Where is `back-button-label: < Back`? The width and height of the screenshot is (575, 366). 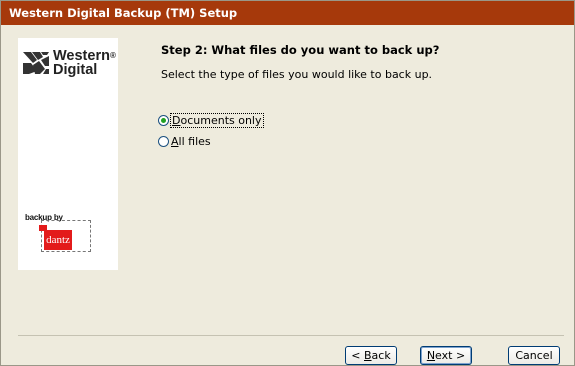 back-button-label: < Back is located at coordinates (371, 355).